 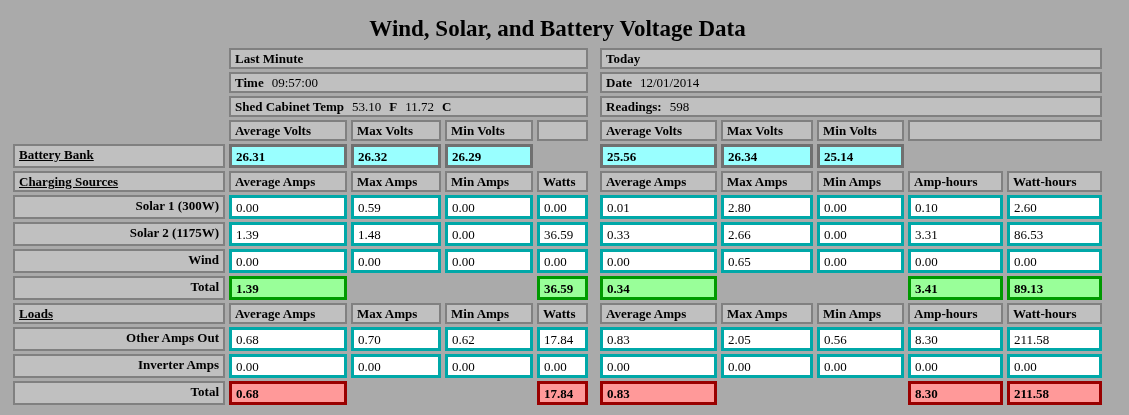 I want to click on table-cell: 0.62, so click(x=489, y=339).